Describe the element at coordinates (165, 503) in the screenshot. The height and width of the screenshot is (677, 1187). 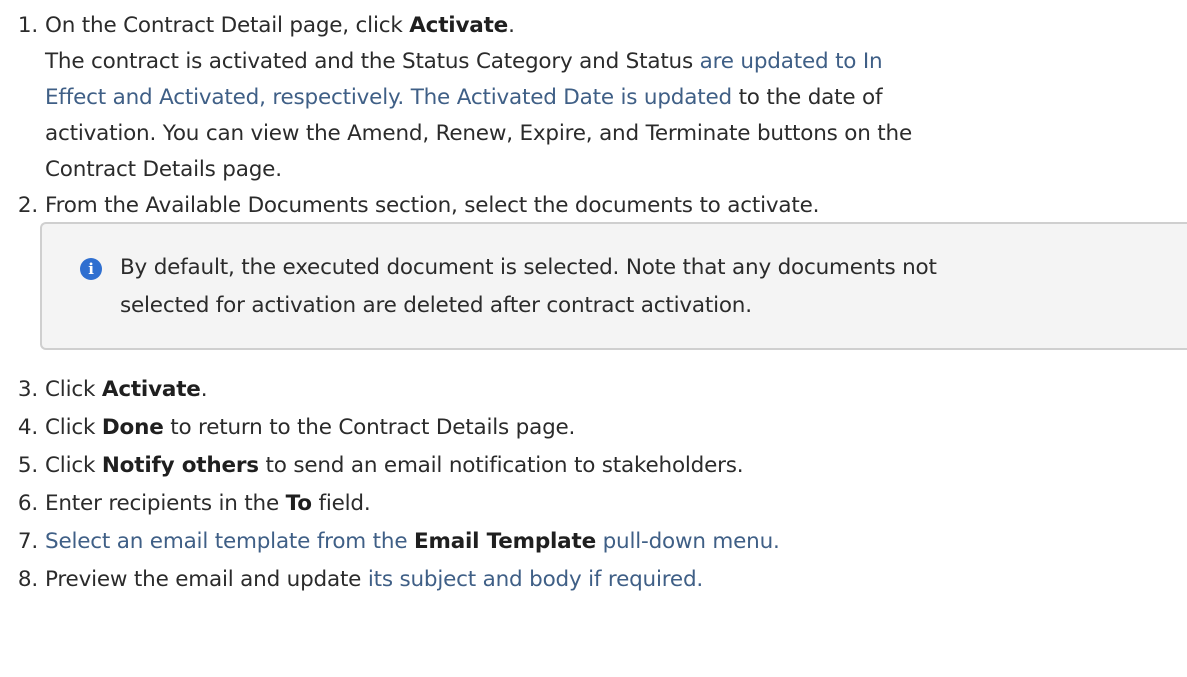
I see `text-segment: Enter recipients in the` at that location.